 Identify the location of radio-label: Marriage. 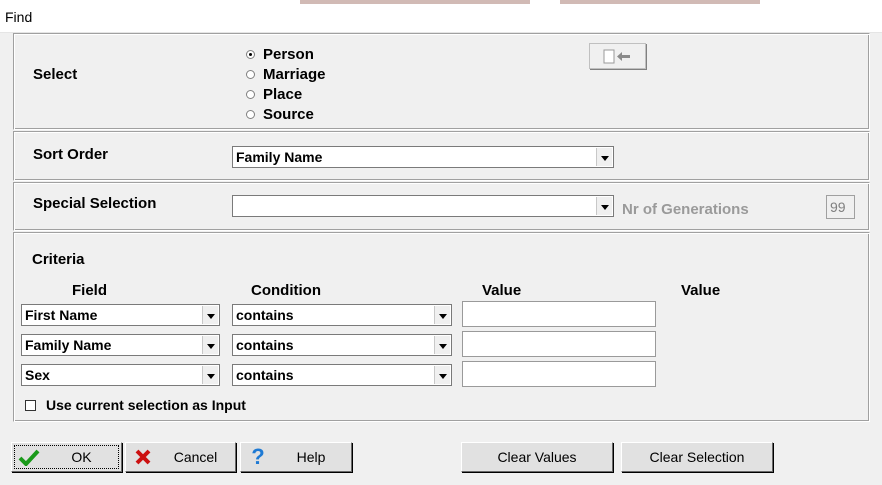
(294, 74).